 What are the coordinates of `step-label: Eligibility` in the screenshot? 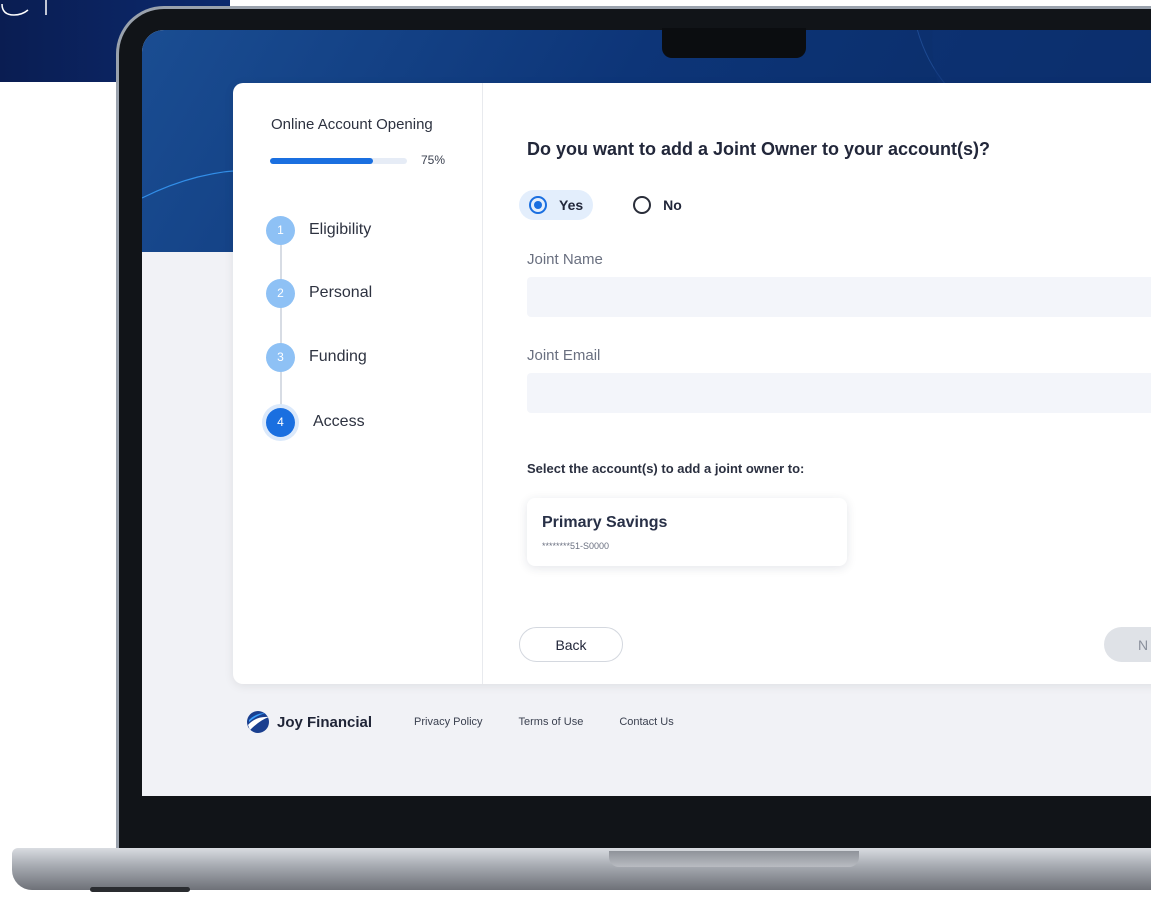 It's located at (340, 229).